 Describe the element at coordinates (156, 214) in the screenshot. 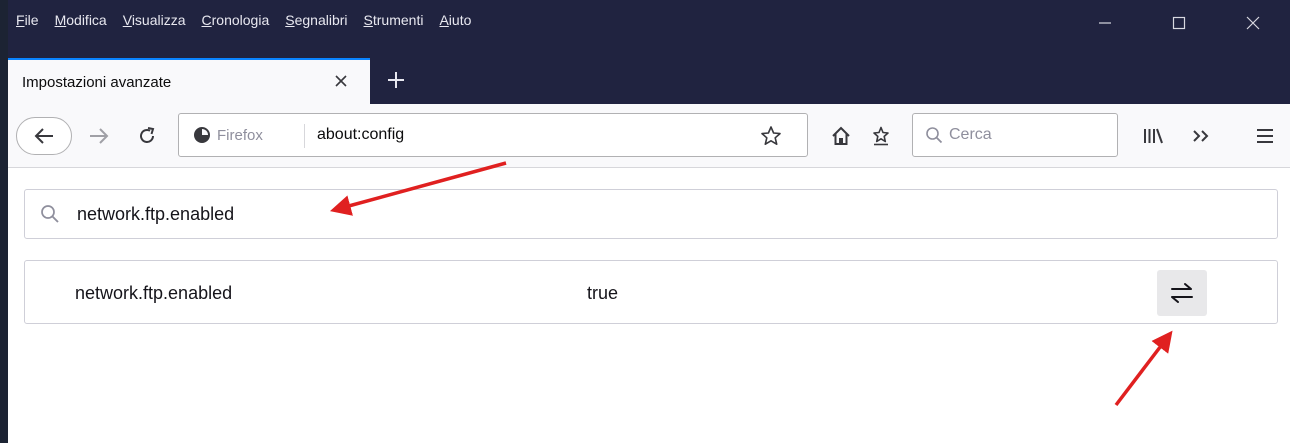

I see `preference-search-value: network.ftp.enabled` at that location.